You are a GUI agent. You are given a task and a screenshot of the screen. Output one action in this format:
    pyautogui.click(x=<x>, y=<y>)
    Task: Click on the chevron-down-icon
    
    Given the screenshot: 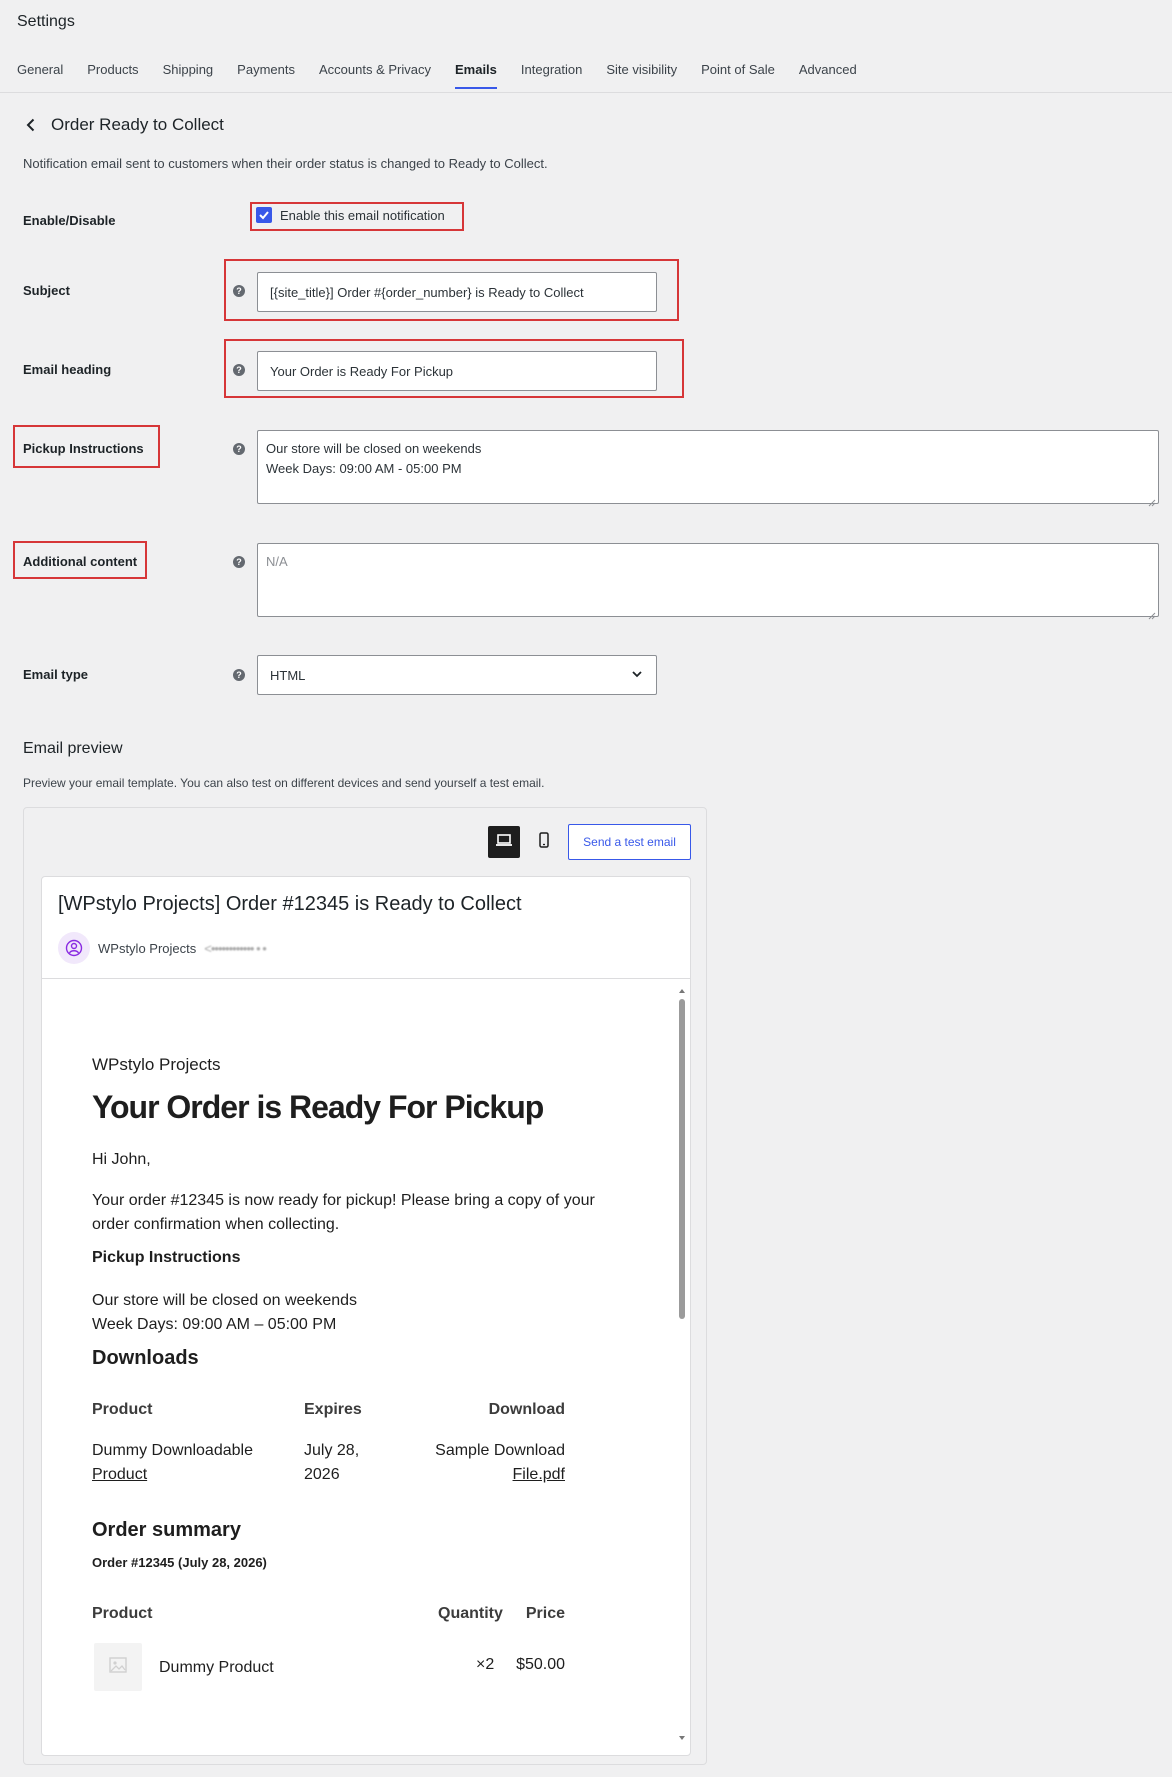 What is the action you would take?
    pyautogui.click(x=637, y=675)
    